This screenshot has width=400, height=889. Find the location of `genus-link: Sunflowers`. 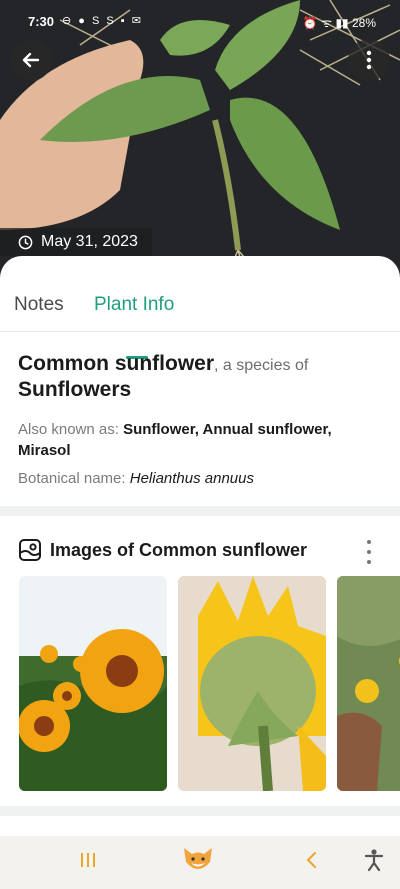

genus-link: Sunflowers is located at coordinates (203, 390).